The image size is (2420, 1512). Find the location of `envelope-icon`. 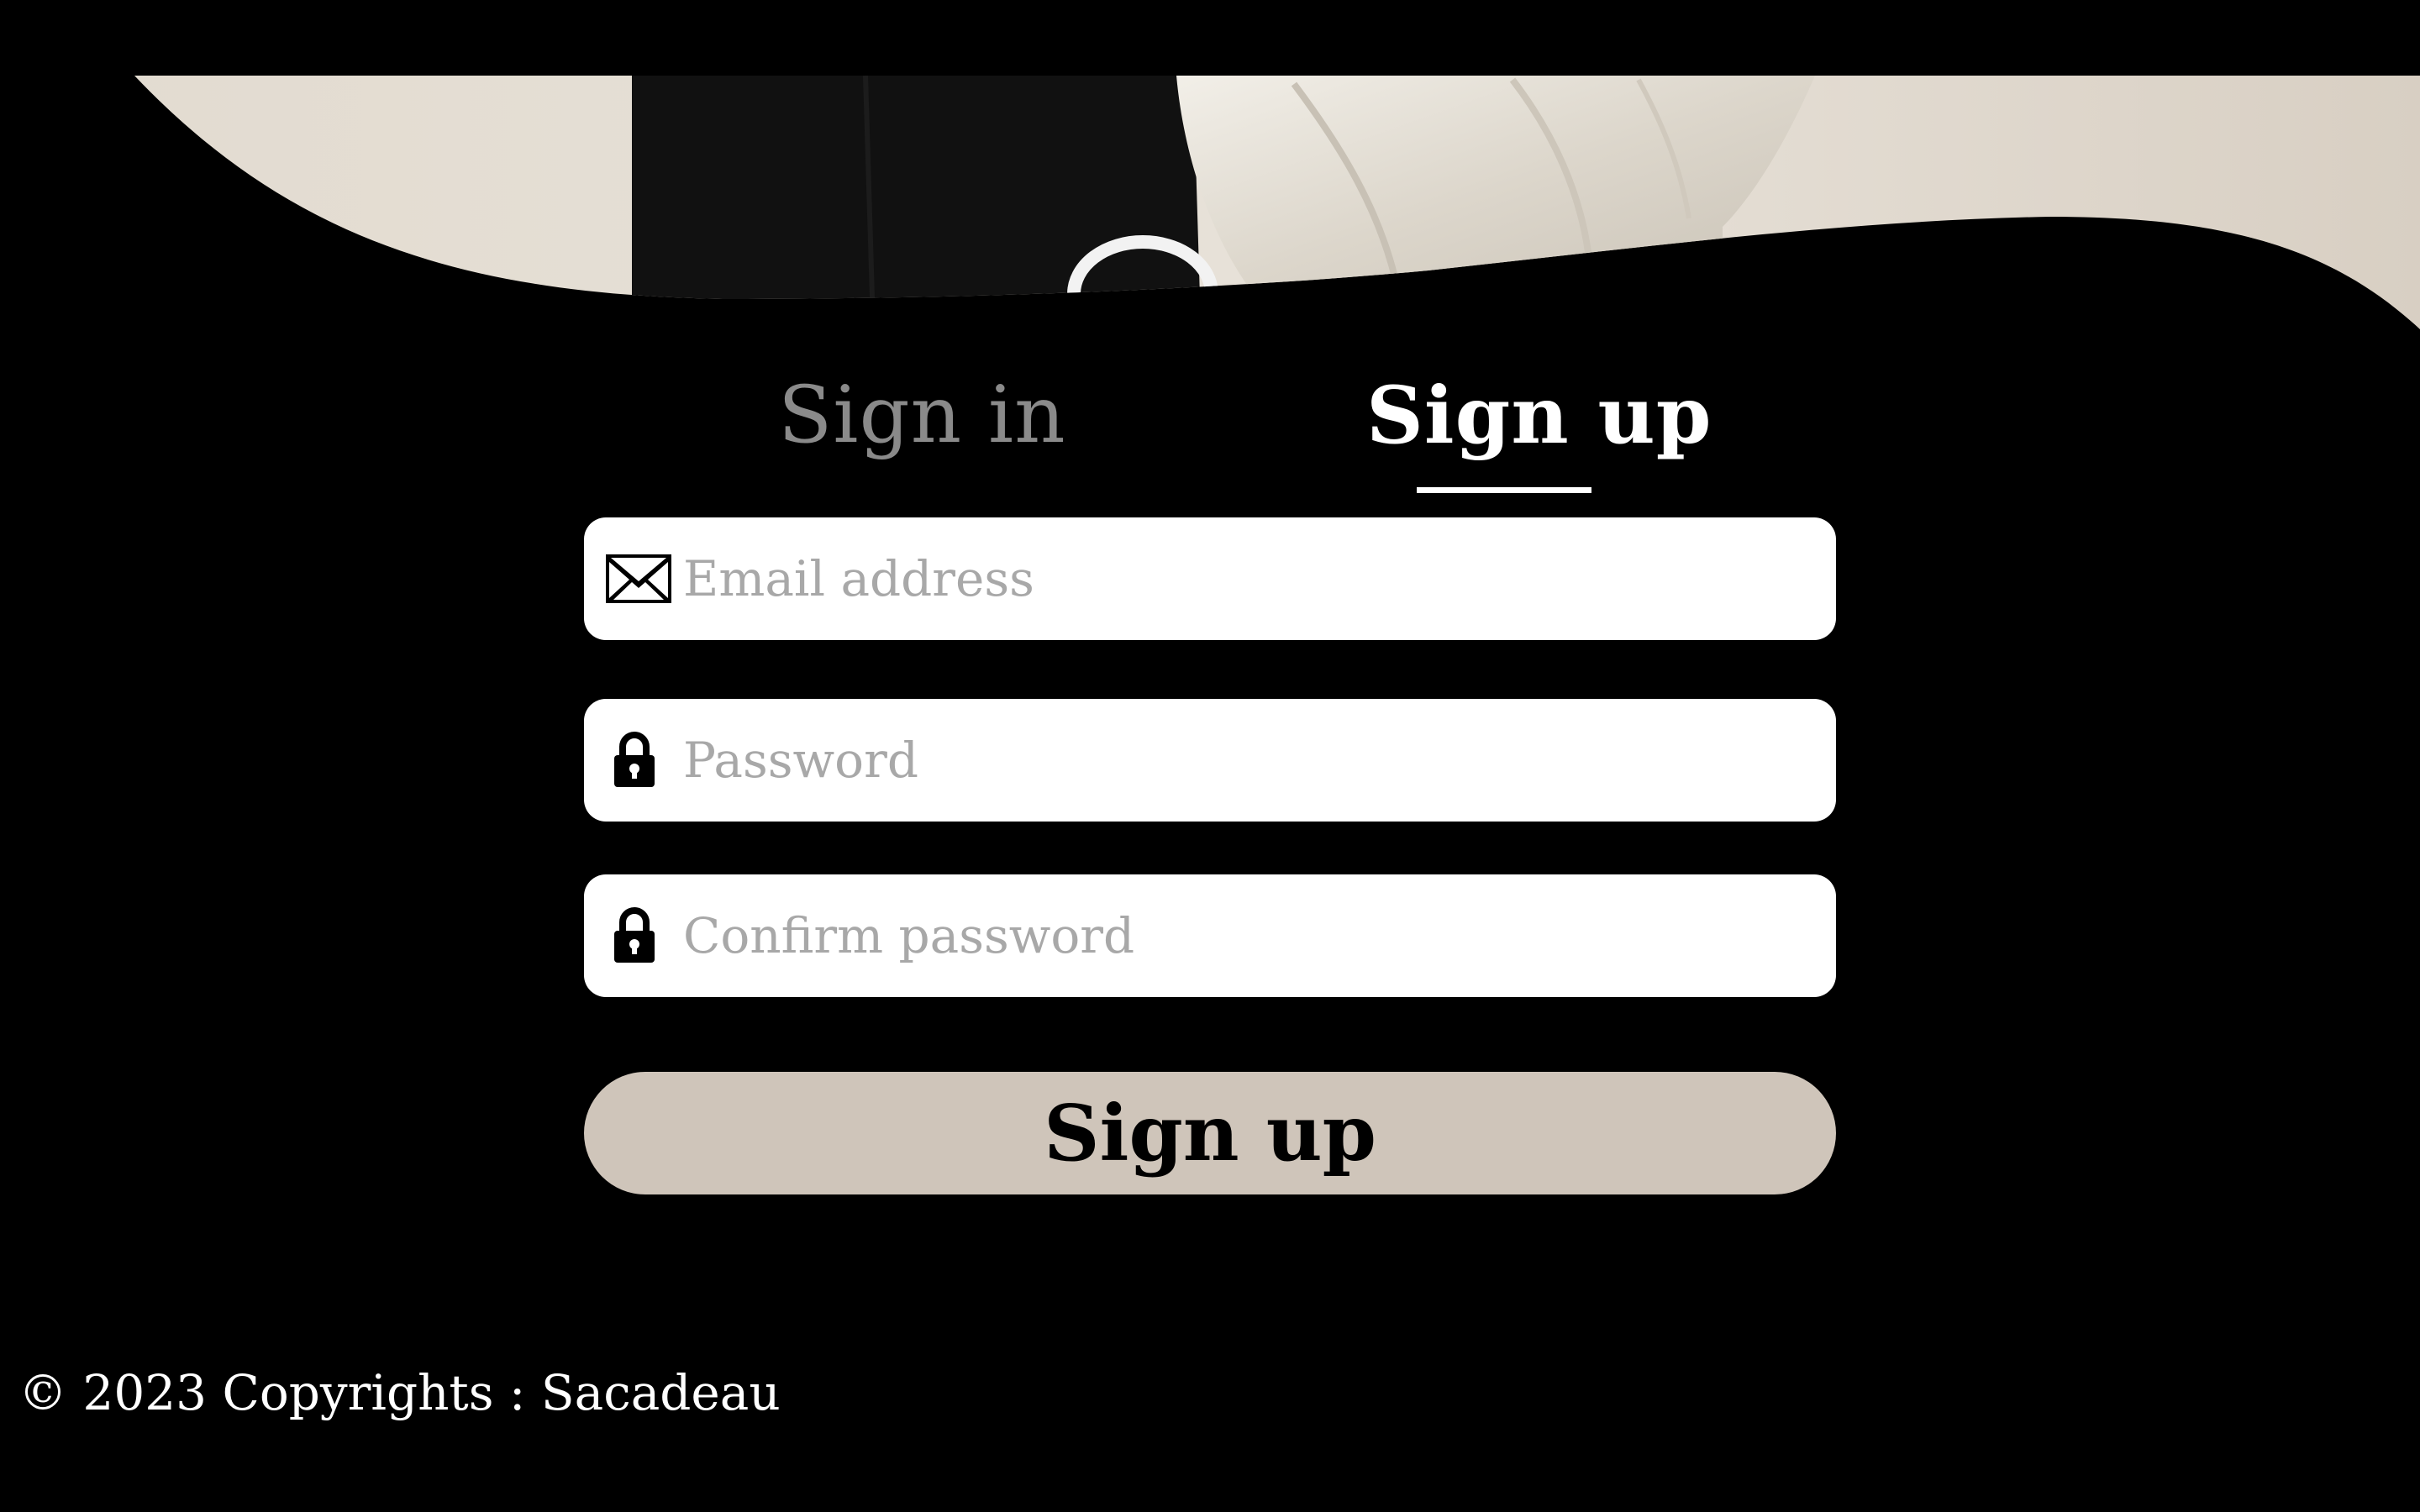

envelope-icon is located at coordinates (638, 578).